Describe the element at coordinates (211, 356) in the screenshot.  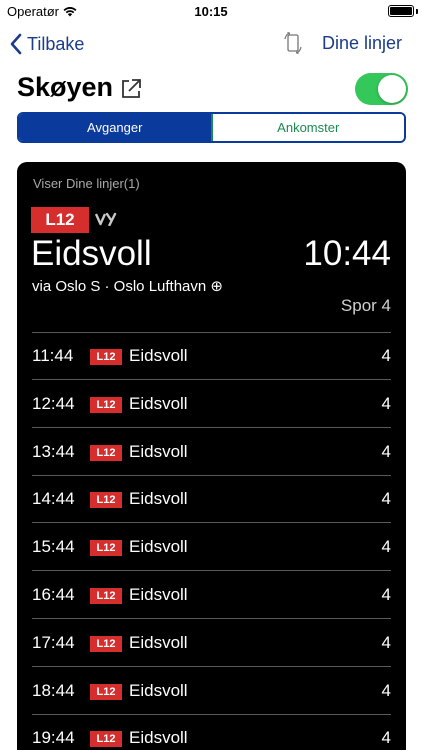
I see `departure-row: 11:44 L12 Eidsvoll 4` at that location.